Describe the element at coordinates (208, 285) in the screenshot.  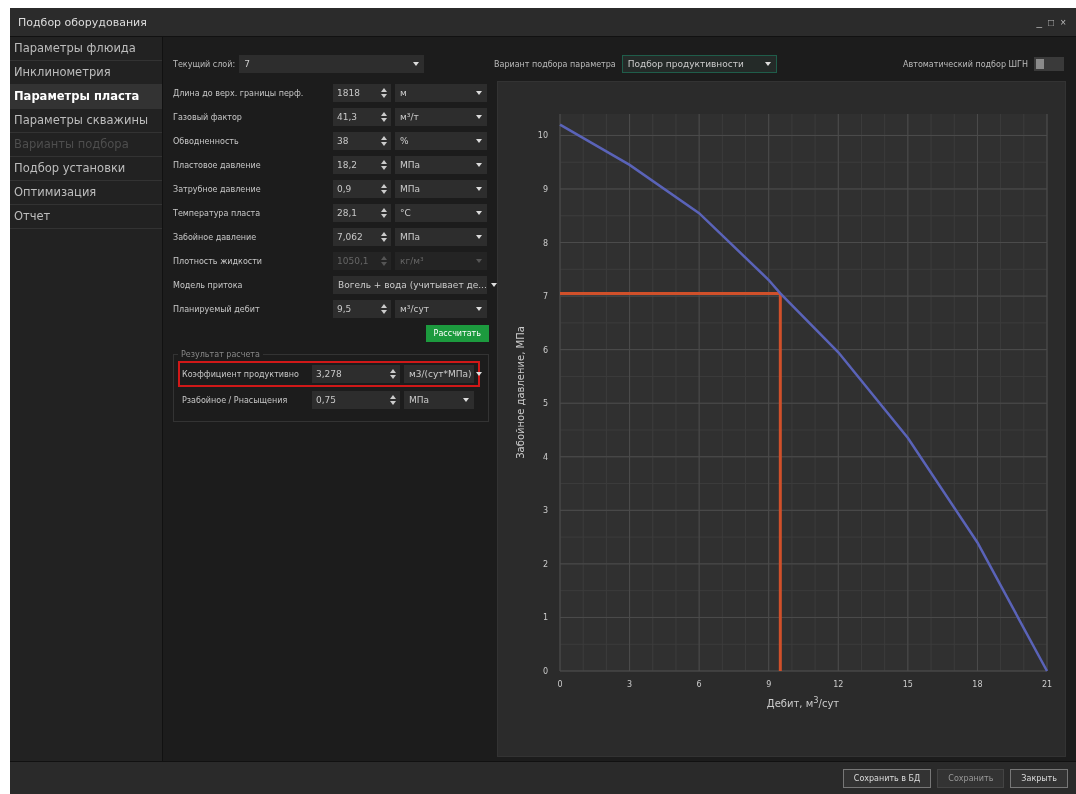
I see `parameter-label: Модель притока` at that location.